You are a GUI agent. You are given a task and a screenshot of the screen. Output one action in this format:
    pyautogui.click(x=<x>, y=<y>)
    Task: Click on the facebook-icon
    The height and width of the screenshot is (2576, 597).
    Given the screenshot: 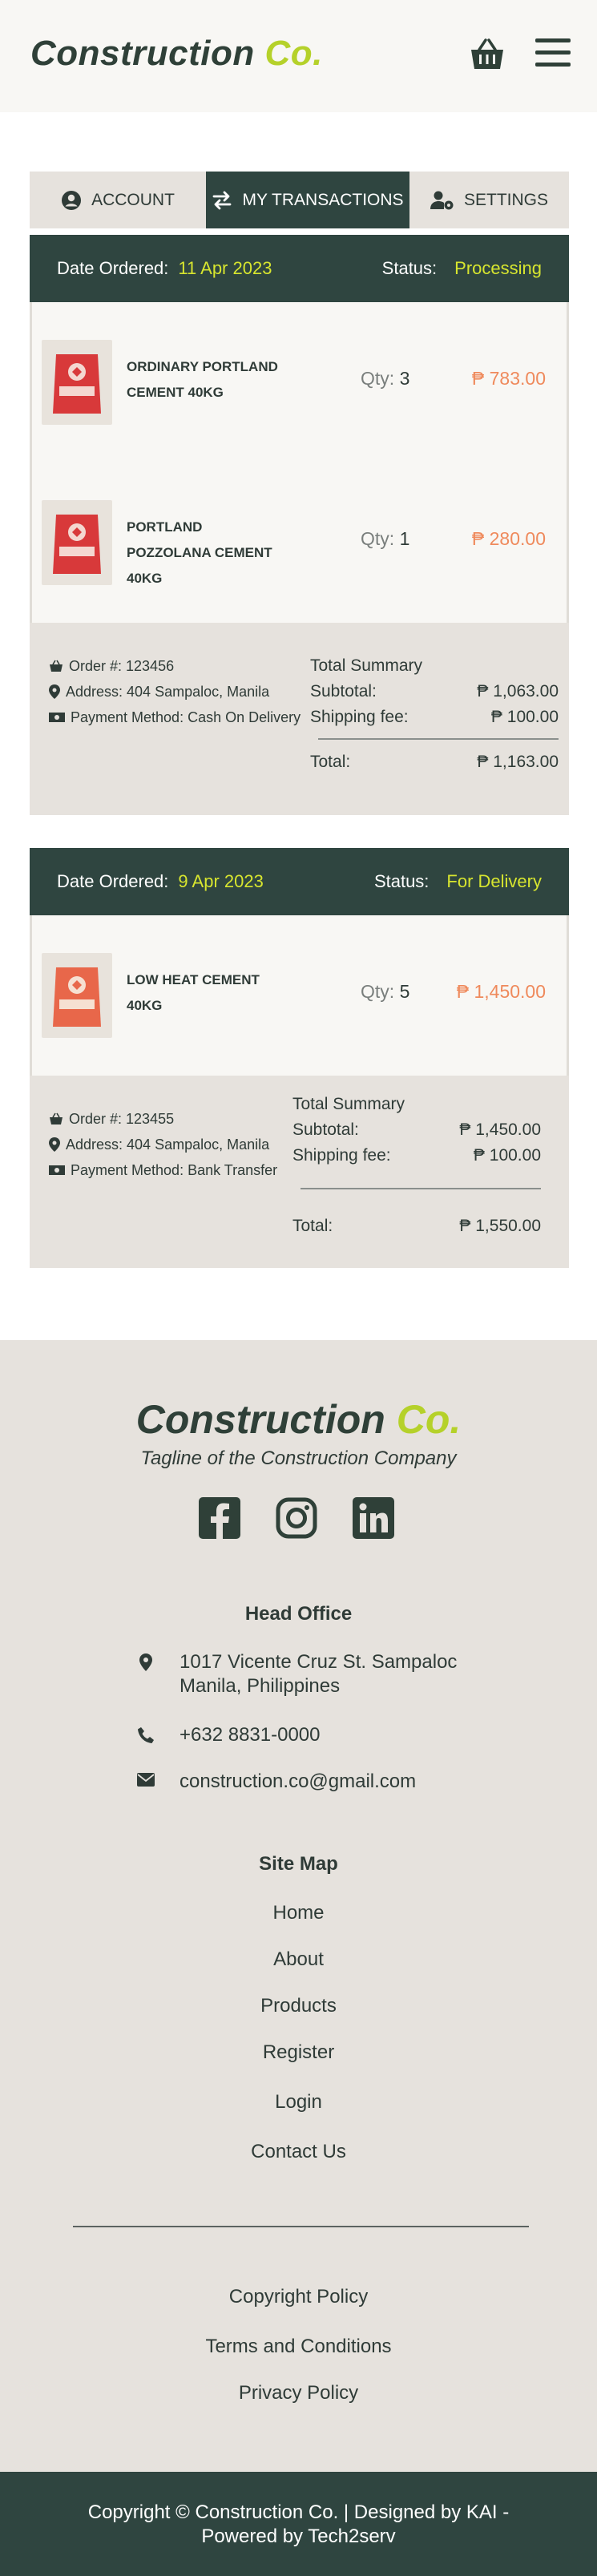 What is the action you would take?
    pyautogui.click(x=219, y=1518)
    